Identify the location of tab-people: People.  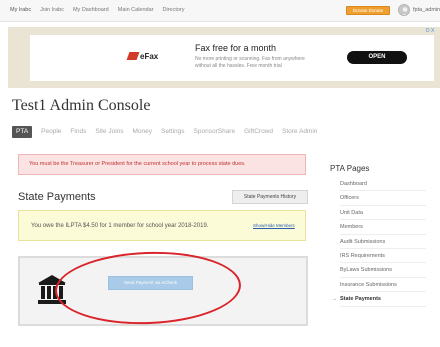
(51, 132).